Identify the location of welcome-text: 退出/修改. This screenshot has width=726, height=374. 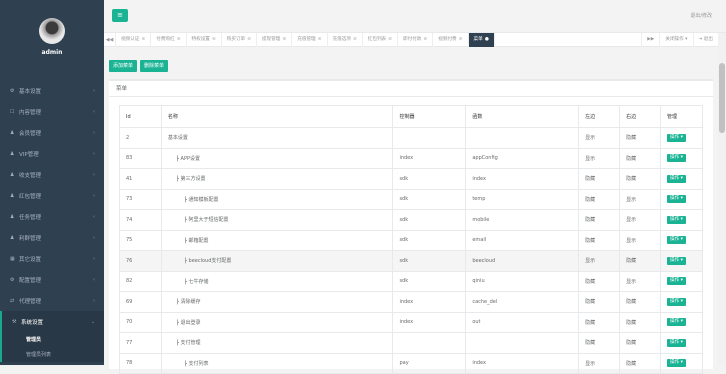
(701, 15).